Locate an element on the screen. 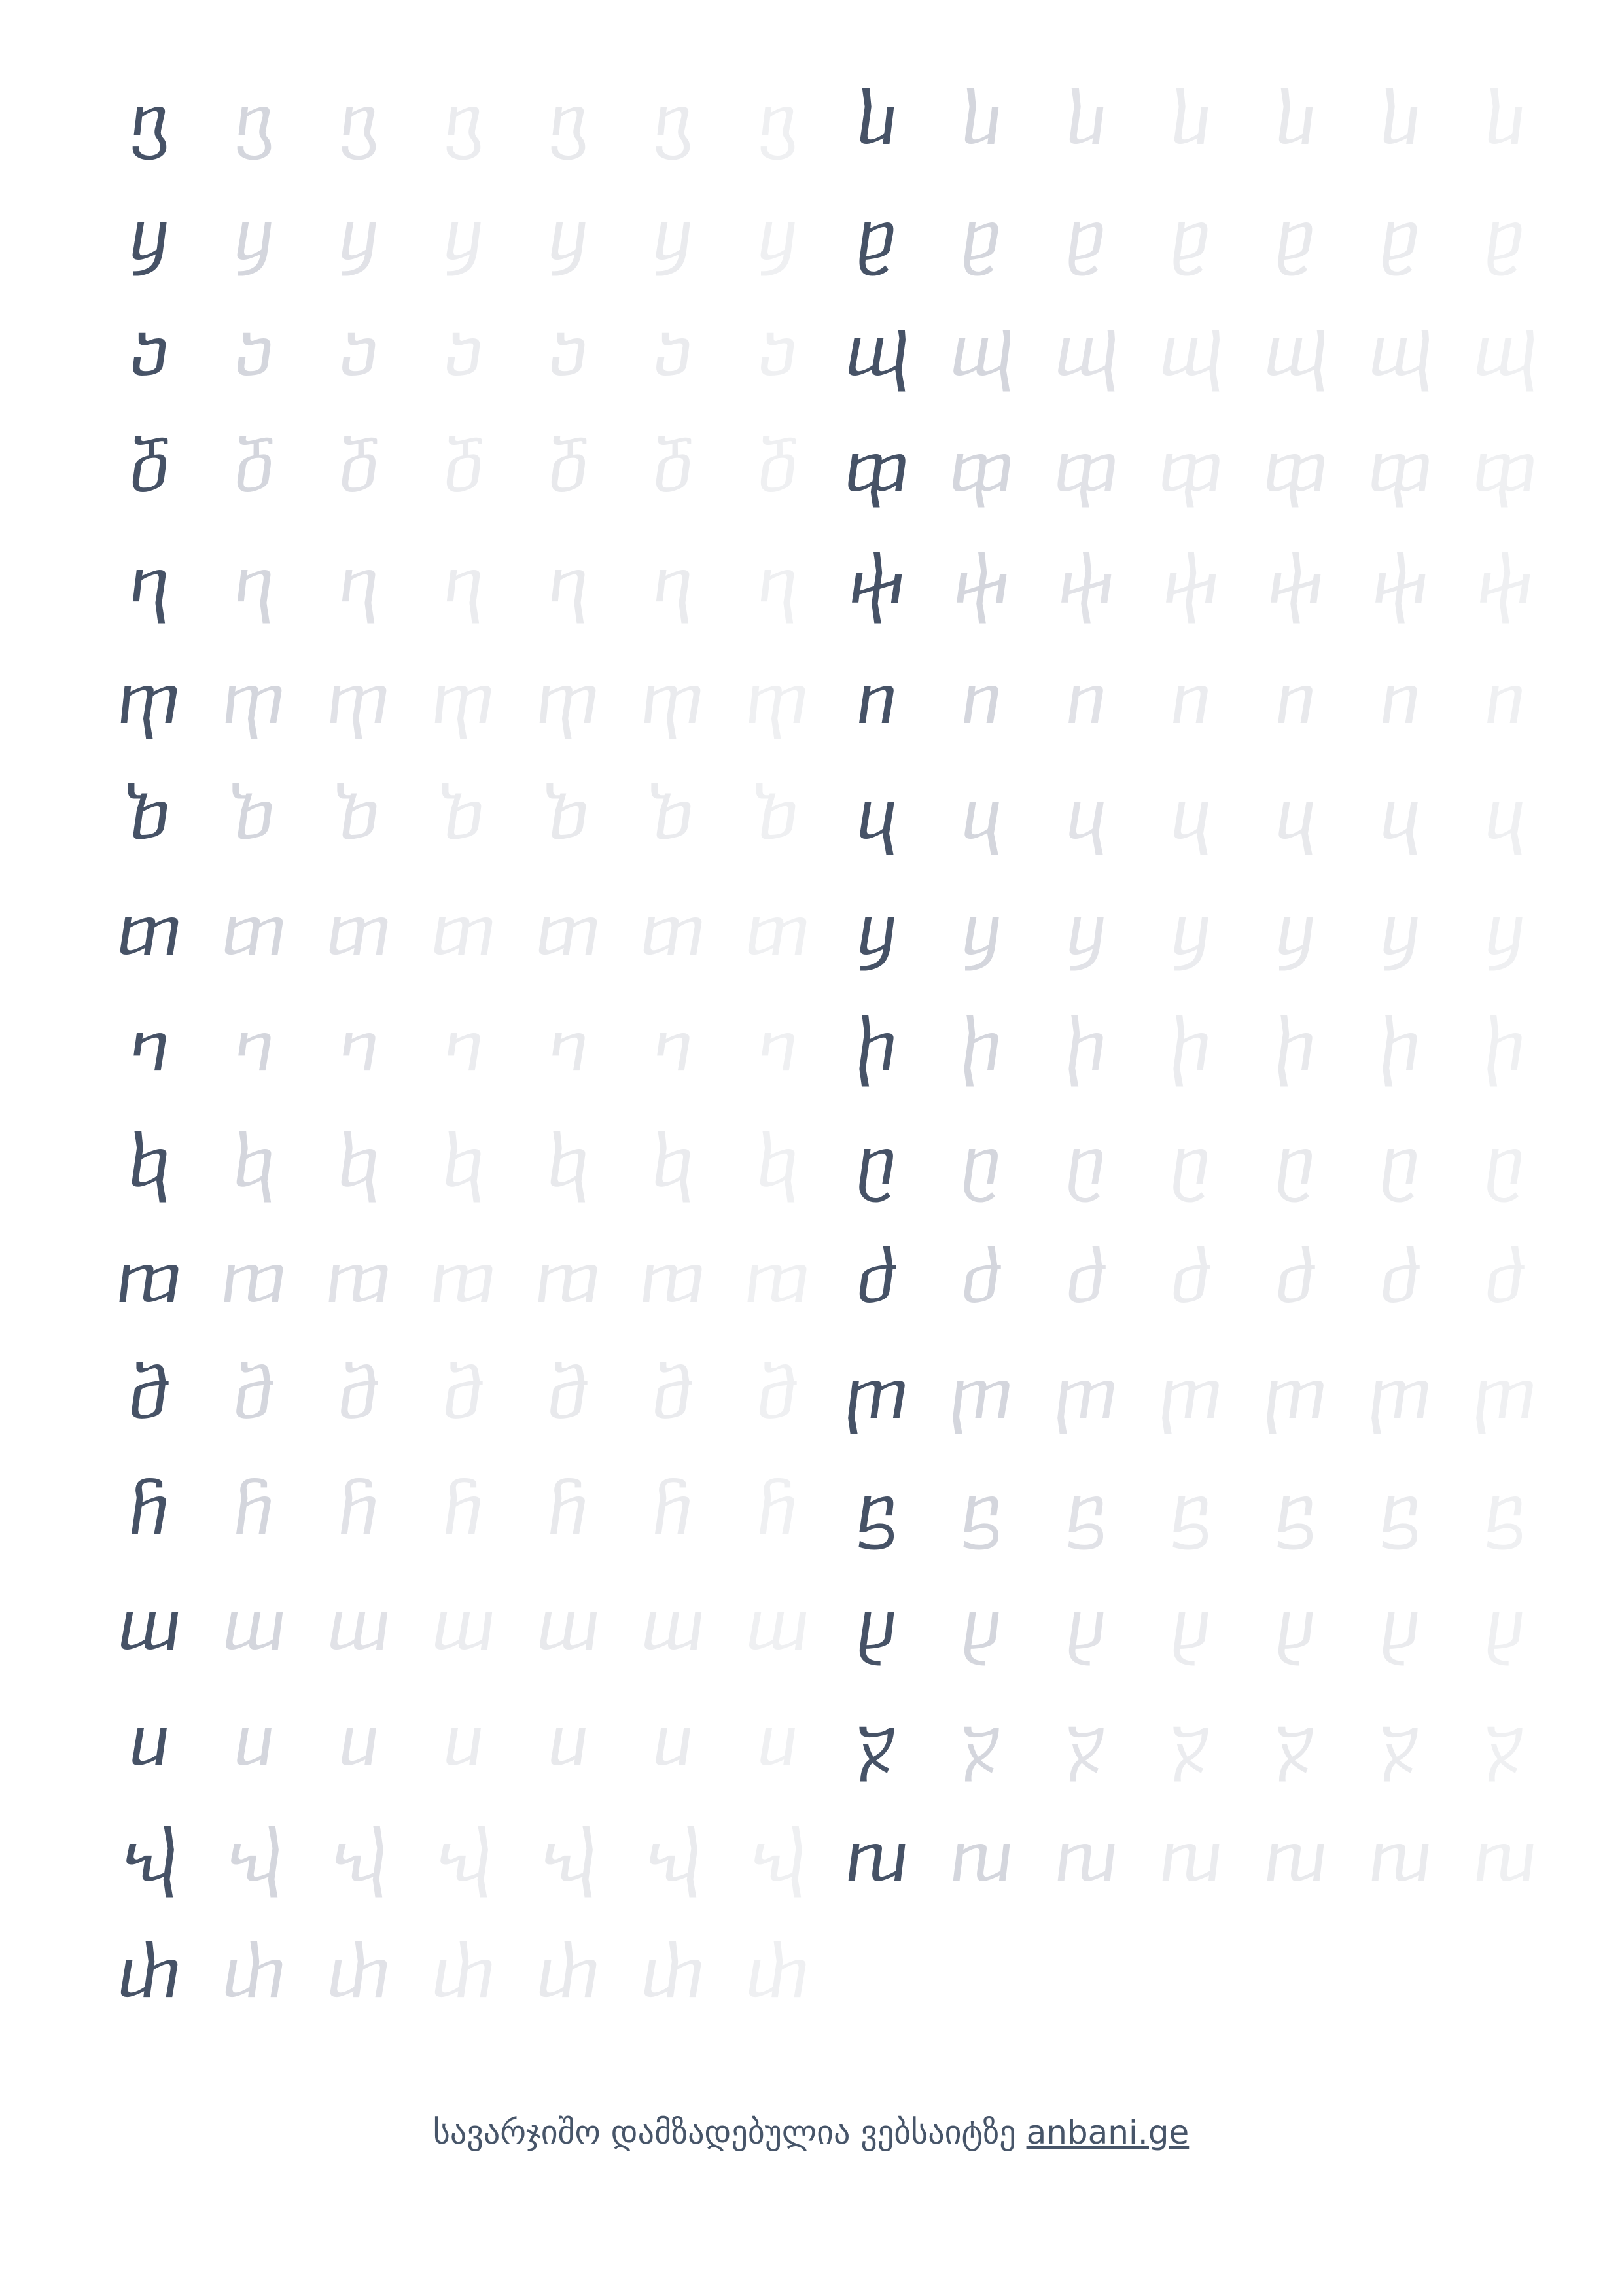  right-row: ⴟⴟⴟⴟⴟⴟⴟ is located at coordinates (1190, 1741).